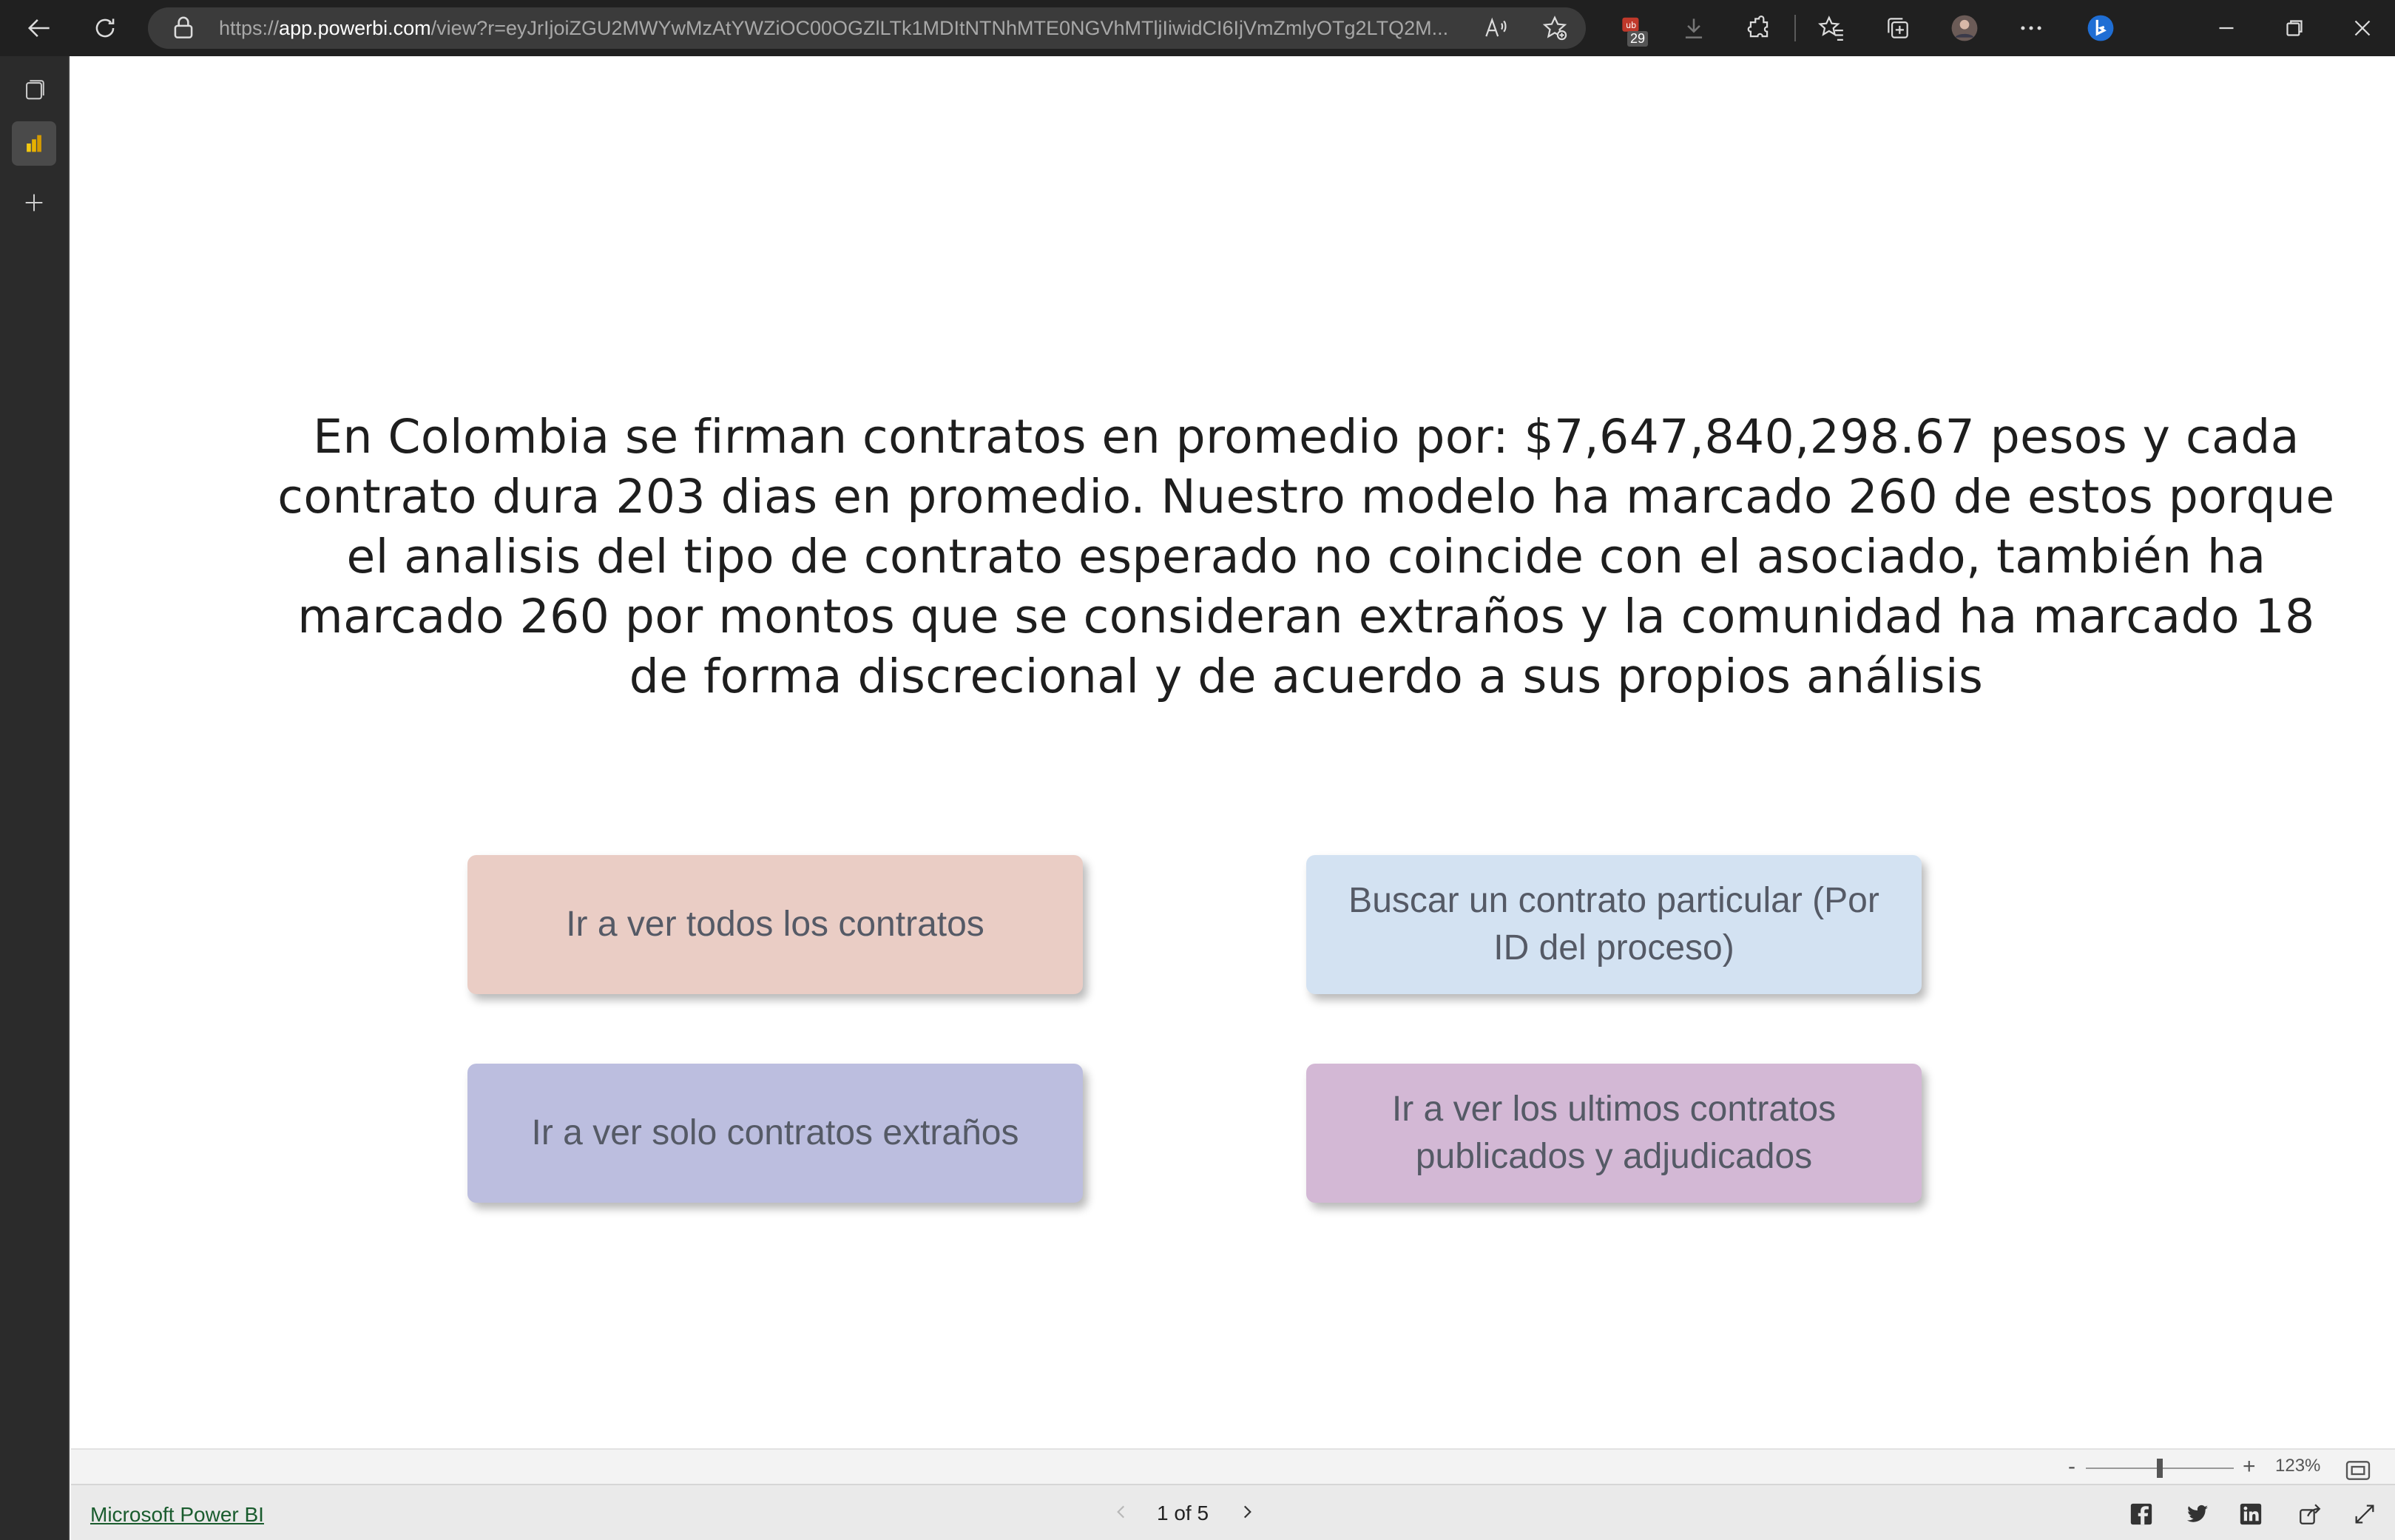 This screenshot has width=2395, height=1540. I want to click on view-all-contracts-label: Ir a ver todos los contratos, so click(775, 924).